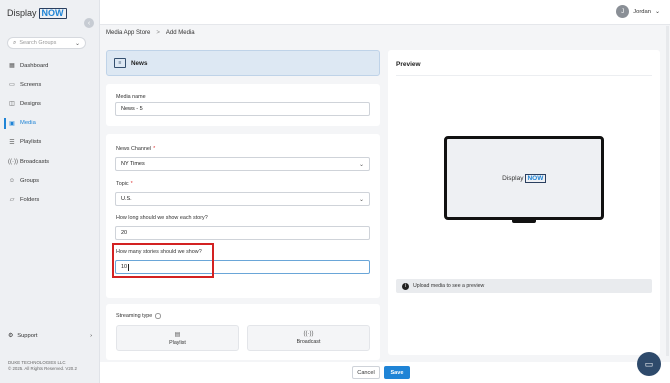 This screenshot has height=383, width=670. Describe the element at coordinates (34, 65) in the screenshot. I see `sidebar-item-label: Dashboard` at that location.